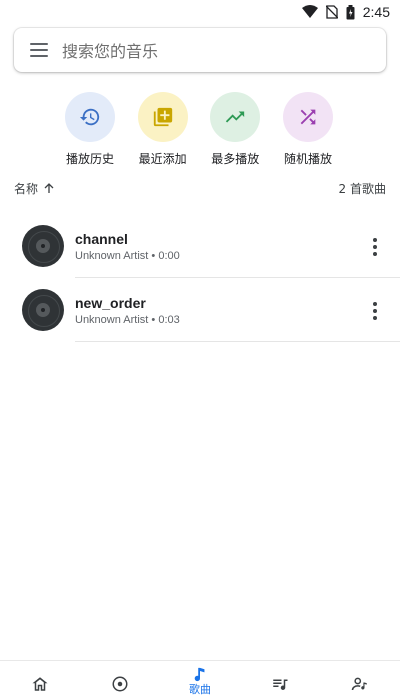 This screenshot has width=400, height=700. I want to click on most-played-button, so click(235, 117).